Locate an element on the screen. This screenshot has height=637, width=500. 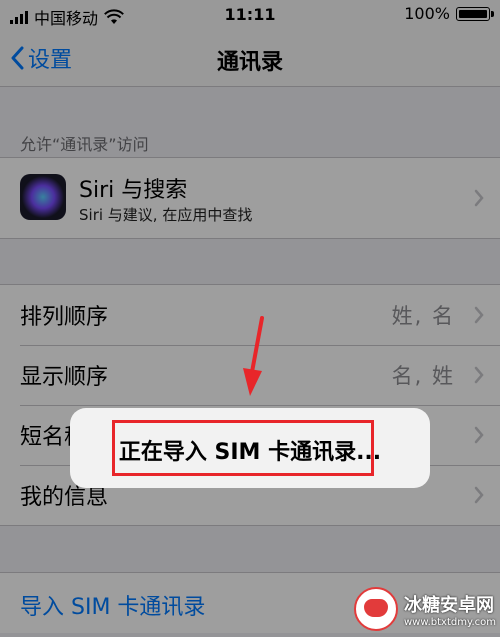
watermark-text-group: 冰糖安卓网 www.btxtdmy.com is located at coordinates (450, 609).